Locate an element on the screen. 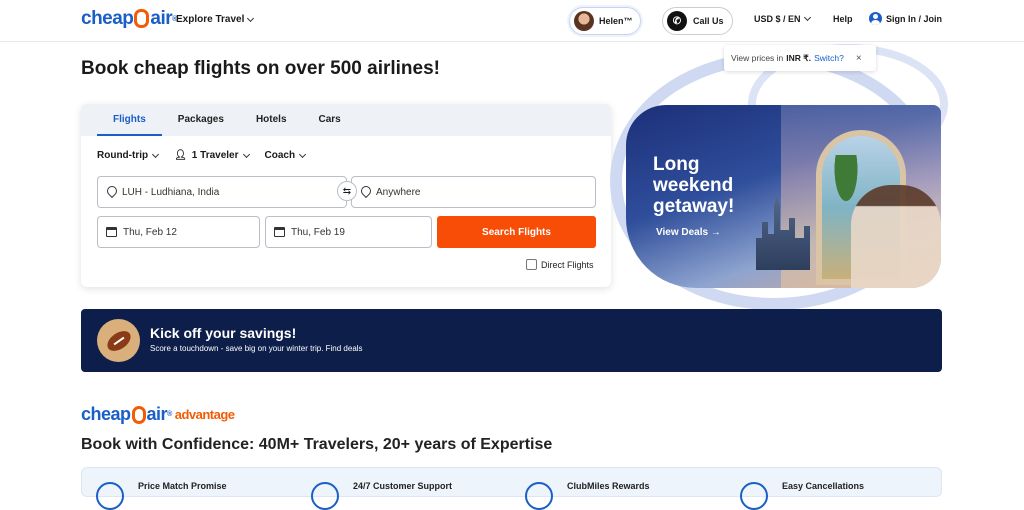  view-deals-link: View Deals → is located at coordinates (688, 232).